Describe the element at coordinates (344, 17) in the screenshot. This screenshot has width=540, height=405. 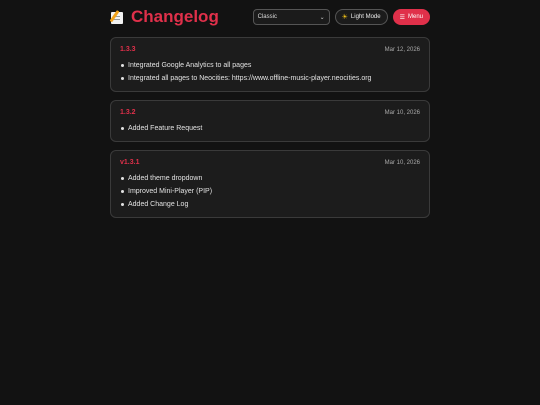
I see `sun-icon: ☀` at that location.